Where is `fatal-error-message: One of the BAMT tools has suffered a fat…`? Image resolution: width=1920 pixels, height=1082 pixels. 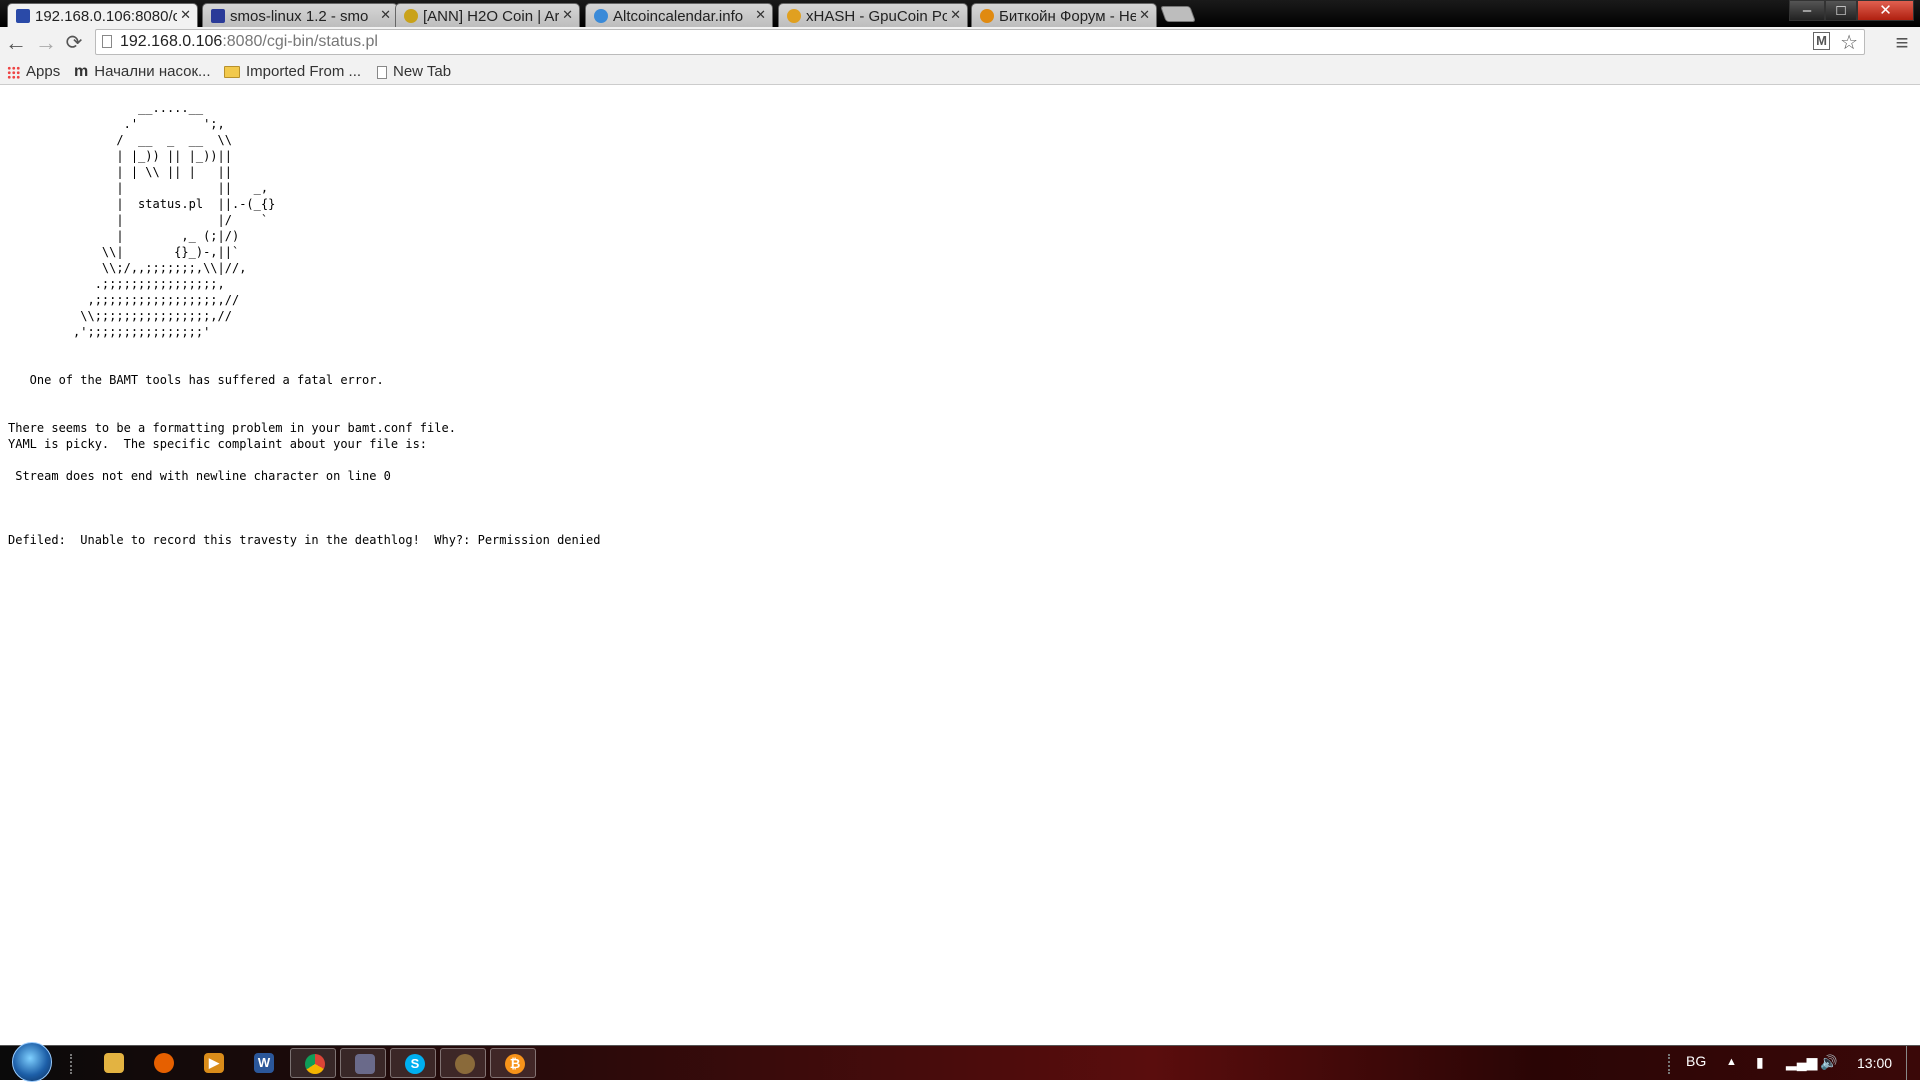 fatal-error-message: One of the BAMT tools has suffered a fat… is located at coordinates (196, 380).